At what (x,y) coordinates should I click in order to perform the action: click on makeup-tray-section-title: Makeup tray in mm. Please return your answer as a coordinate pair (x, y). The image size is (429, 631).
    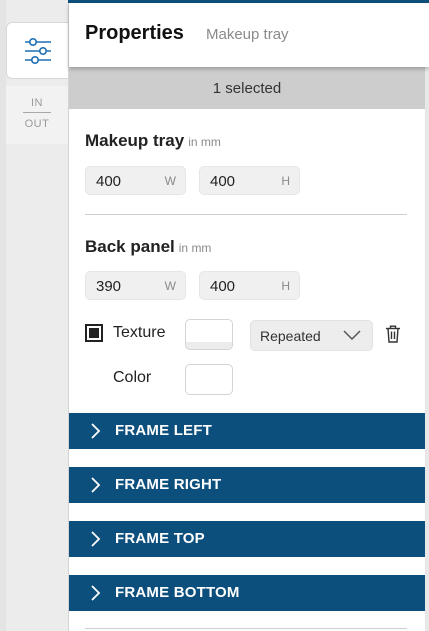
    Looking at the image, I should click on (153, 141).